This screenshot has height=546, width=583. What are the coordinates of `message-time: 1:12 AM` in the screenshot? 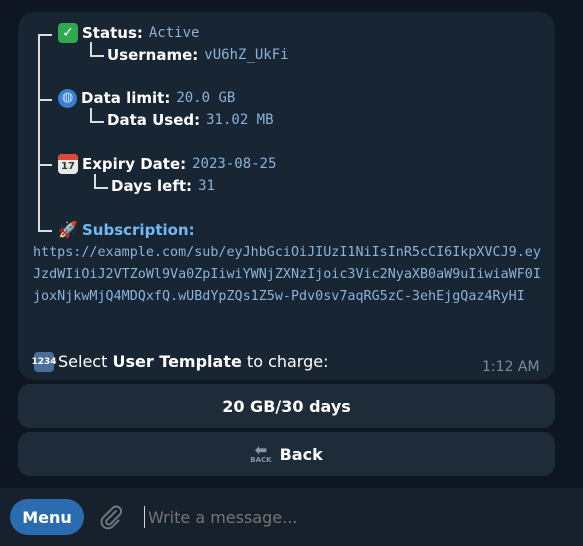 It's located at (511, 367).